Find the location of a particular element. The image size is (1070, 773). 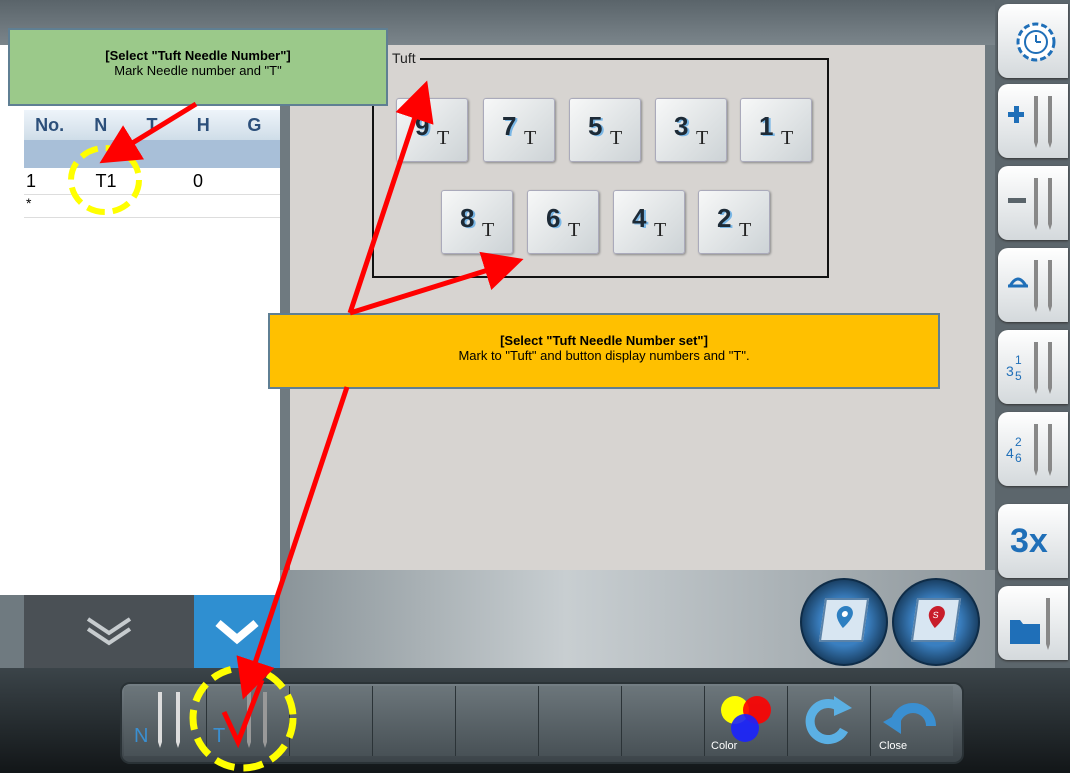

triple-stitch-button: 3x is located at coordinates (1033, 541).